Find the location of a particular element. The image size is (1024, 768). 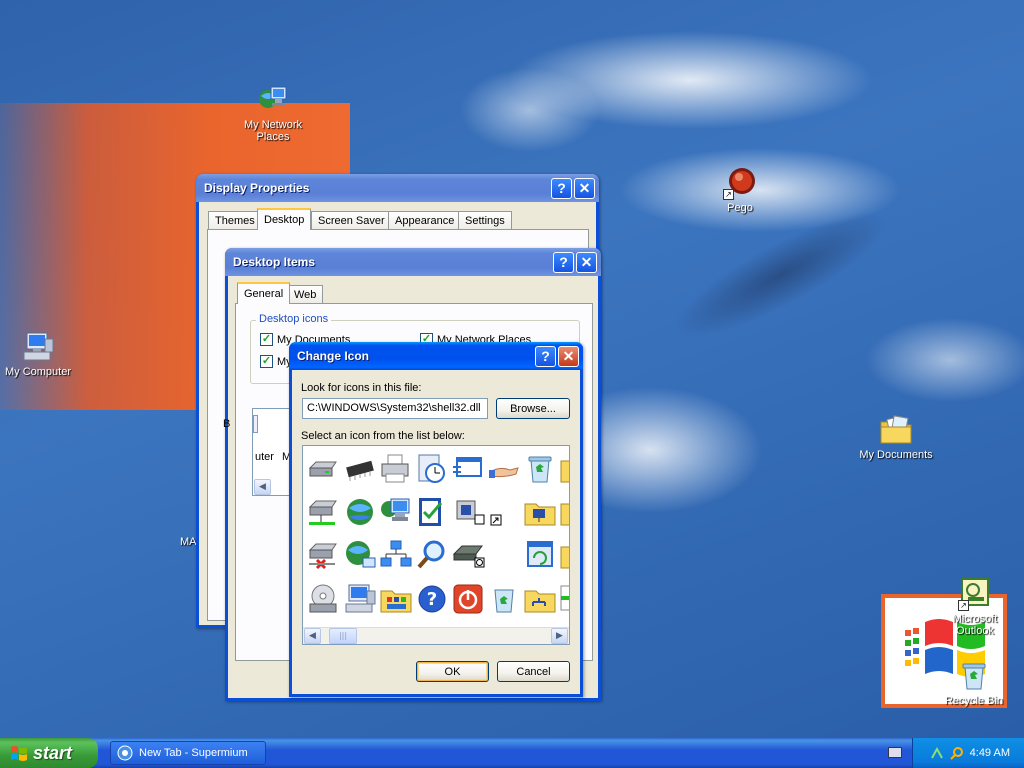

network-folder-share-icon is located at coordinates (540, 599).